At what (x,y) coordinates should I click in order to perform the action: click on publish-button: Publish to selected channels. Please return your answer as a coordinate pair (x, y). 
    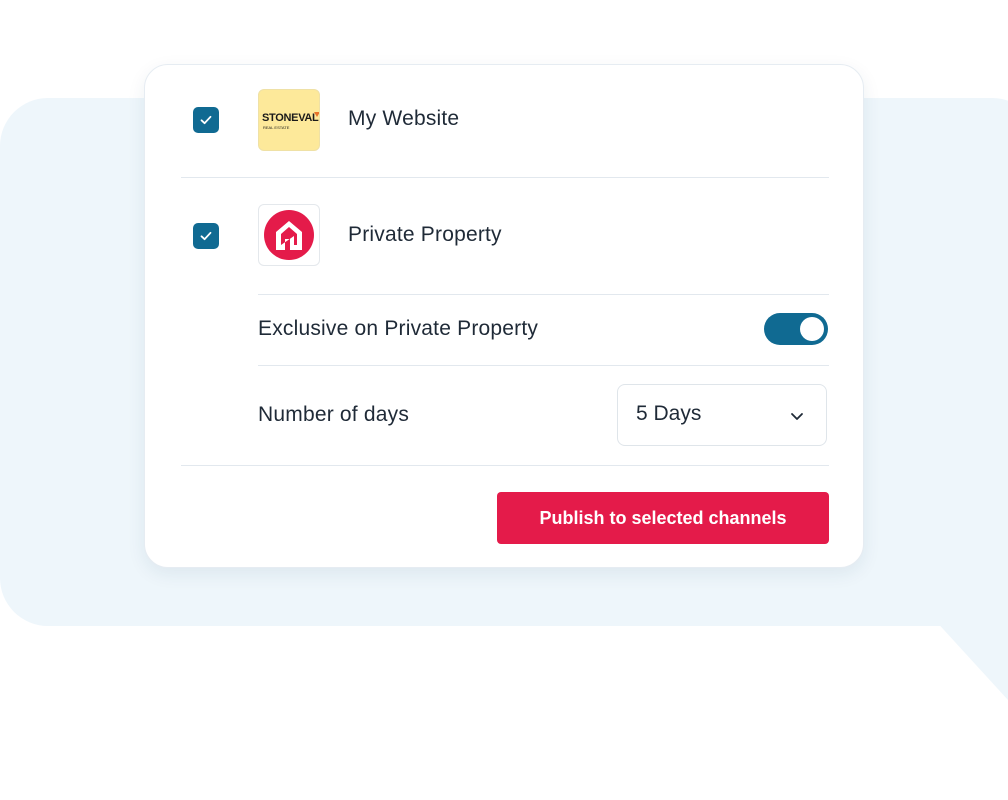
    Looking at the image, I should click on (663, 518).